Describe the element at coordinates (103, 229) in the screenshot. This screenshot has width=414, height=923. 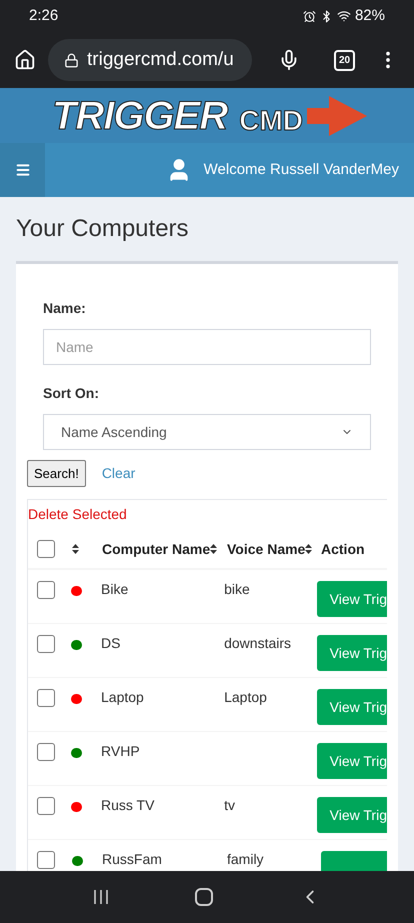
I see `page-title: Your Computers` at that location.